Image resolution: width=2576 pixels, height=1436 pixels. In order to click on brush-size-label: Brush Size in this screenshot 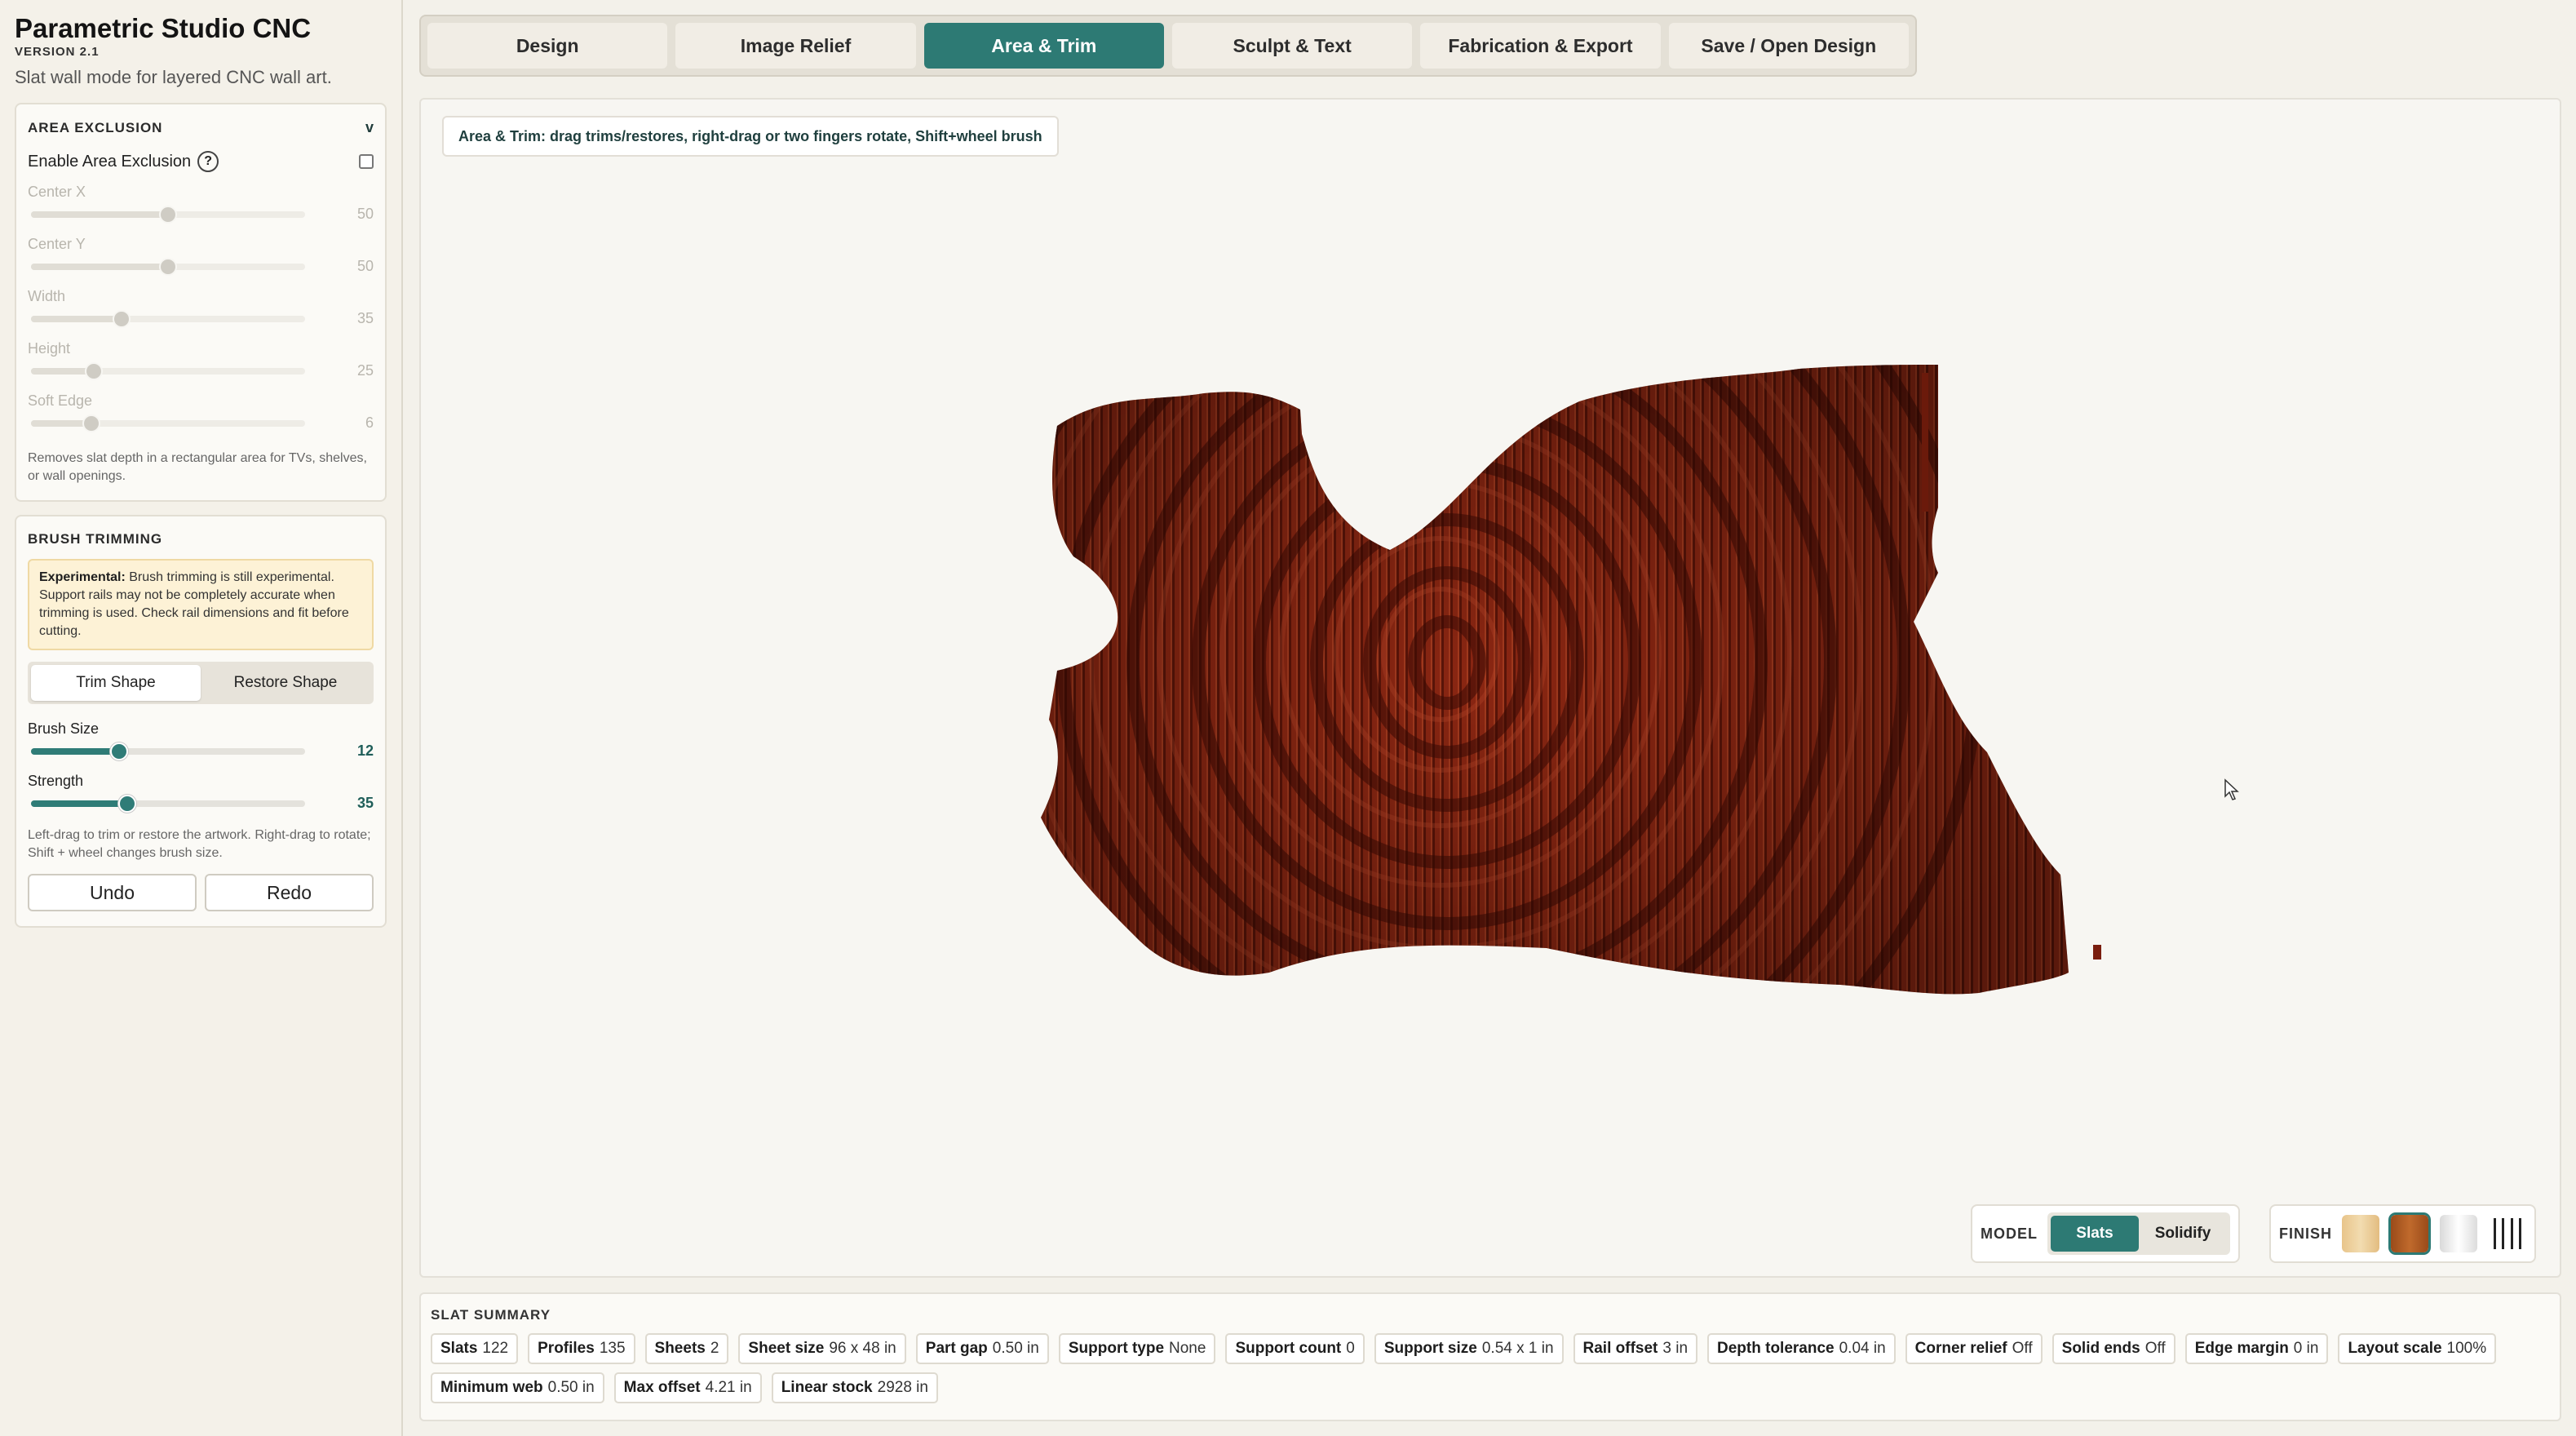, I will do `click(64, 728)`.